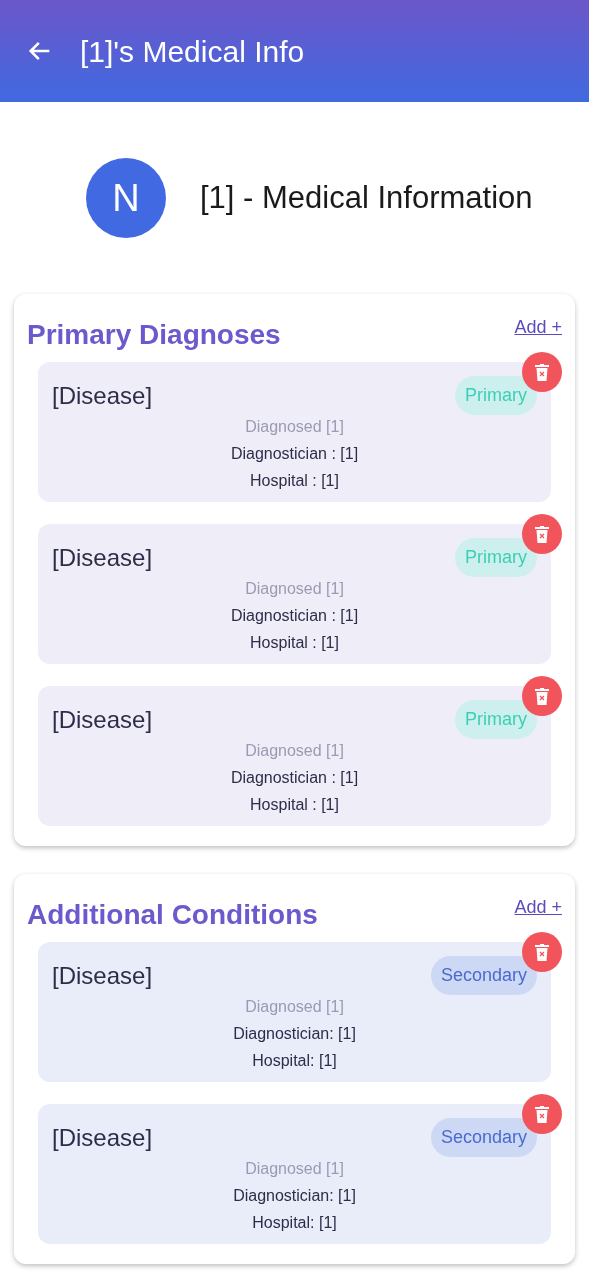  Describe the element at coordinates (172, 915) in the screenshot. I see `section-title: Additional Conditions` at that location.